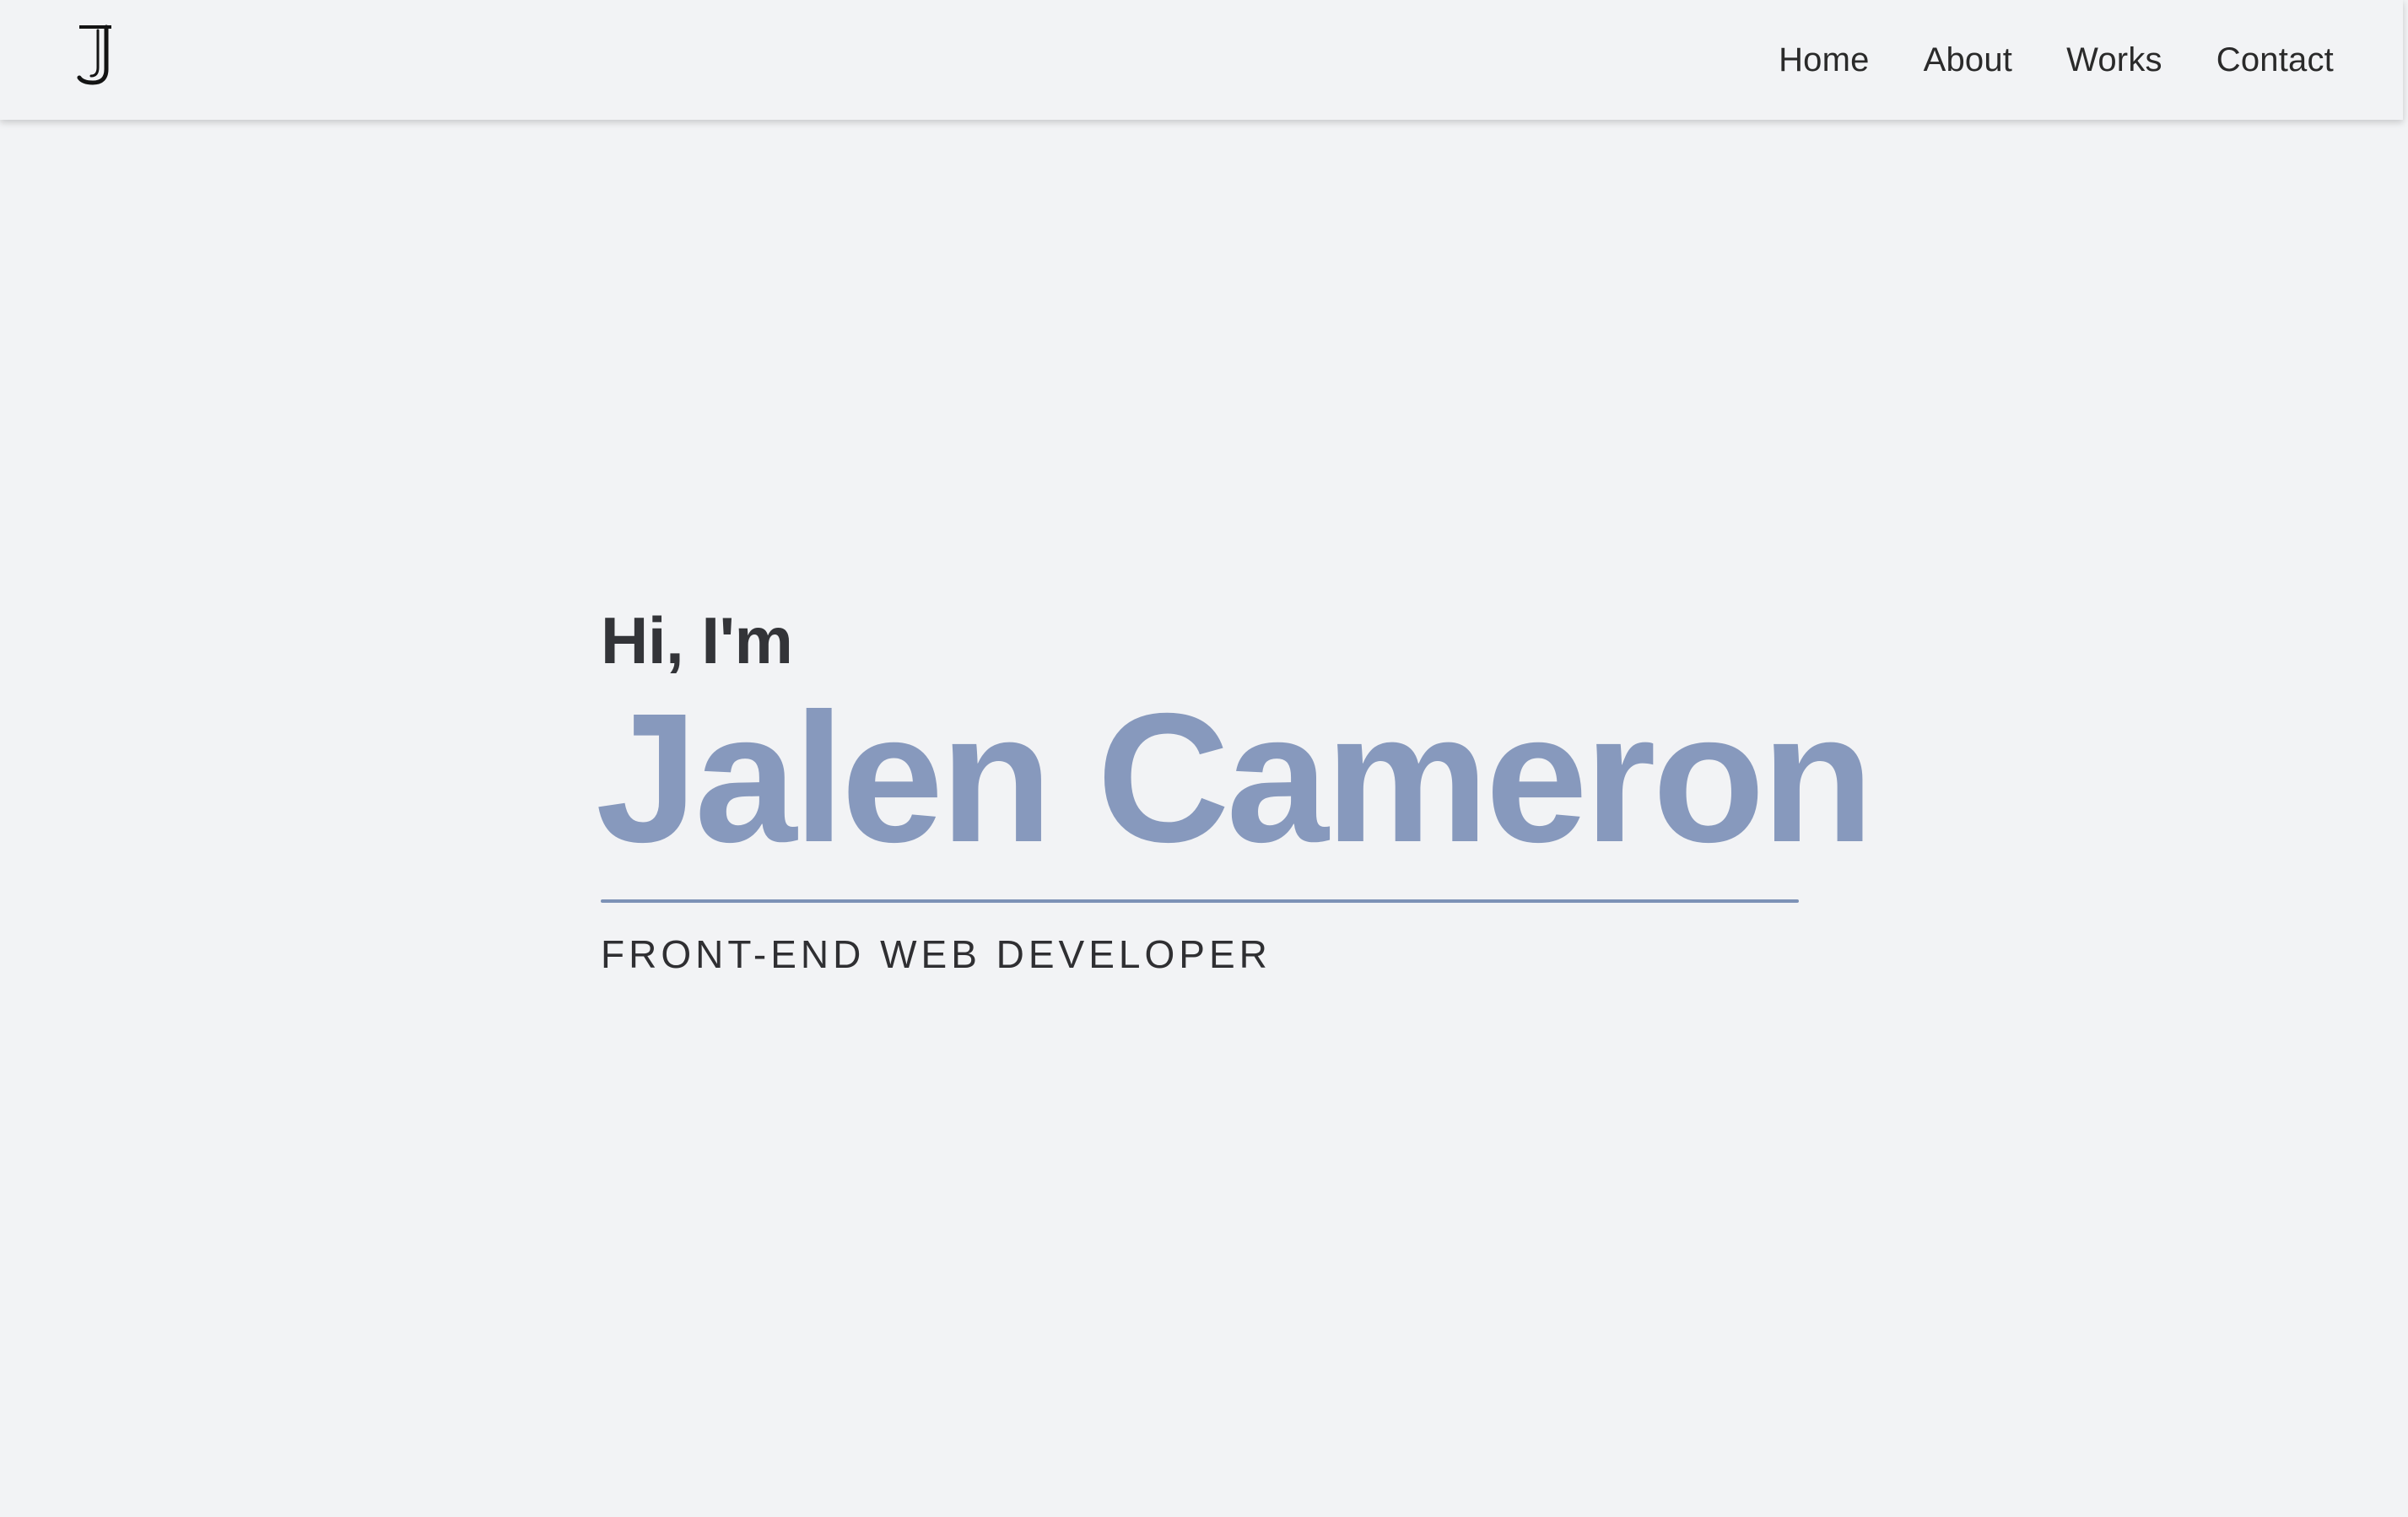 This screenshot has height=1517, width=2408. I want to click on hero-role: FRONT-END WEB DEVELOPER, so click(936, 954).